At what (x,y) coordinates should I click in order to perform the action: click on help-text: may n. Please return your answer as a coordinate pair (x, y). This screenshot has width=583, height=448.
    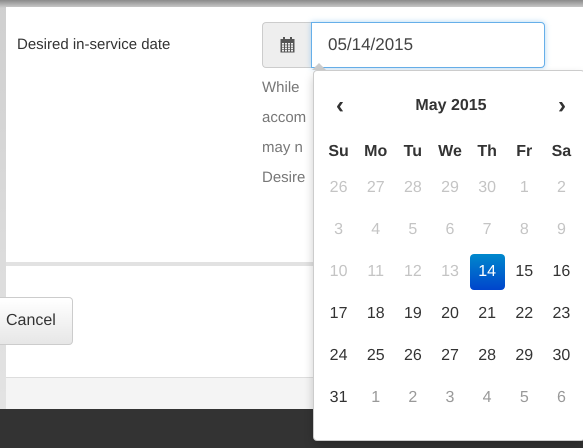
    Looking at the image, I should click on (282, 148).